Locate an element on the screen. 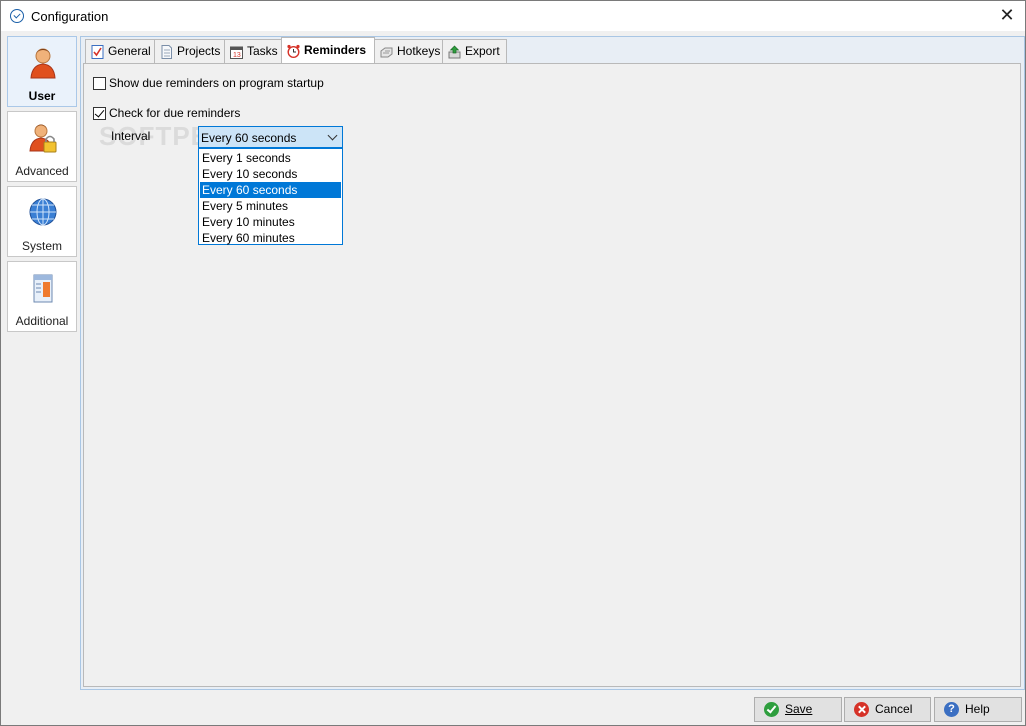 Image resolution: width=1026 pixels, height=726 pixels. title-bar: Configuration ✕ is located at coordinates (513, 16).